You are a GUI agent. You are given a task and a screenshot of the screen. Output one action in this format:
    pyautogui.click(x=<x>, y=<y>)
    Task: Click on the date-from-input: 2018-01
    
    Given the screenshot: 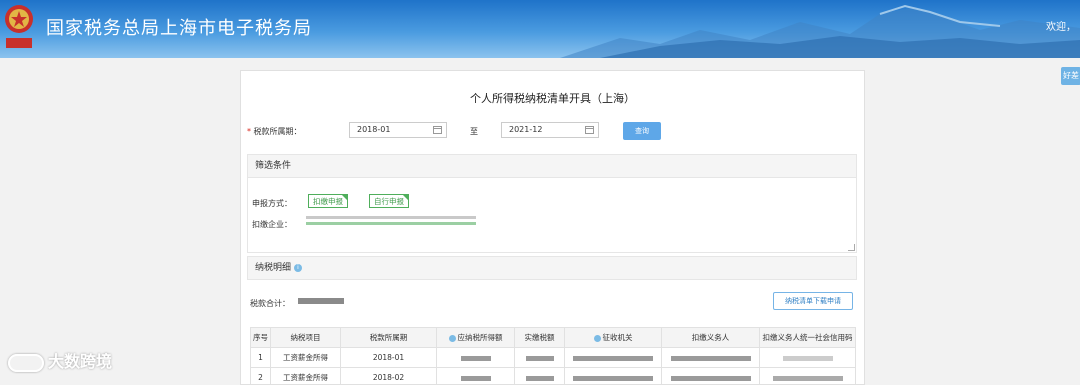 What is the action you would take?
    pyautogui.click(x=398, y=130)
    